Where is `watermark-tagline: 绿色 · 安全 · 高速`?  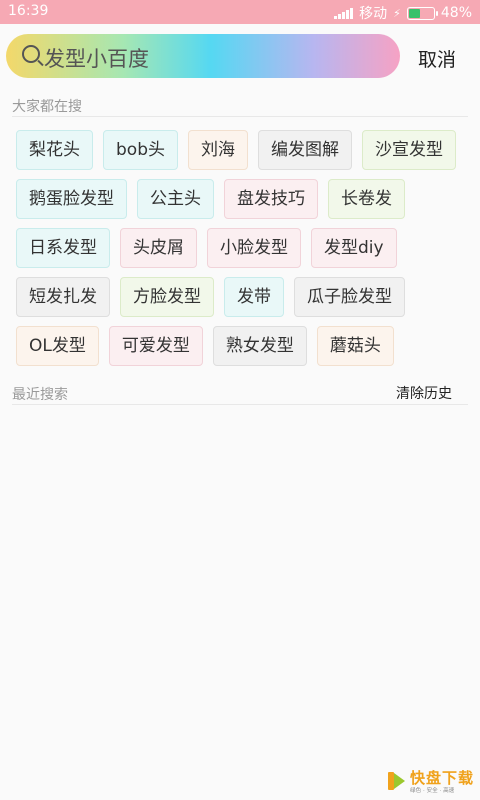
watermark-tagline: 绿色 · 安全 · 高速 is located at coordinates (432, 790).